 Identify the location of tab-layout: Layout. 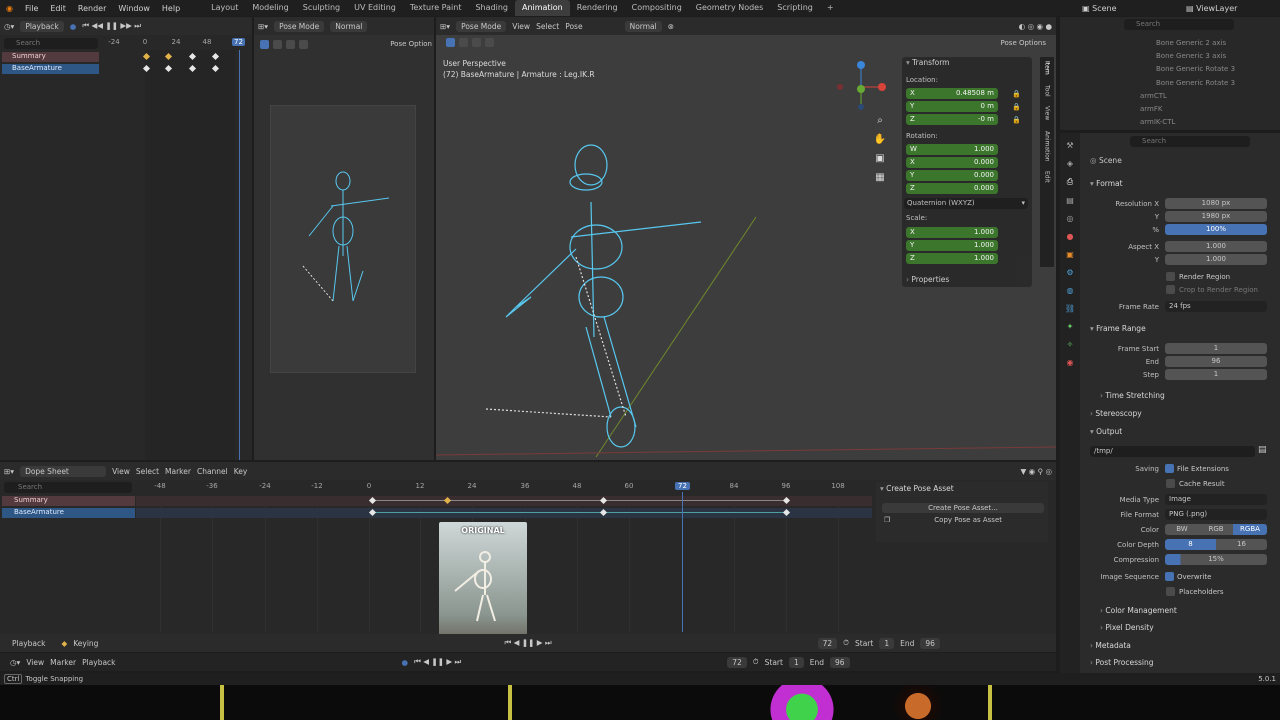
(224, 8).